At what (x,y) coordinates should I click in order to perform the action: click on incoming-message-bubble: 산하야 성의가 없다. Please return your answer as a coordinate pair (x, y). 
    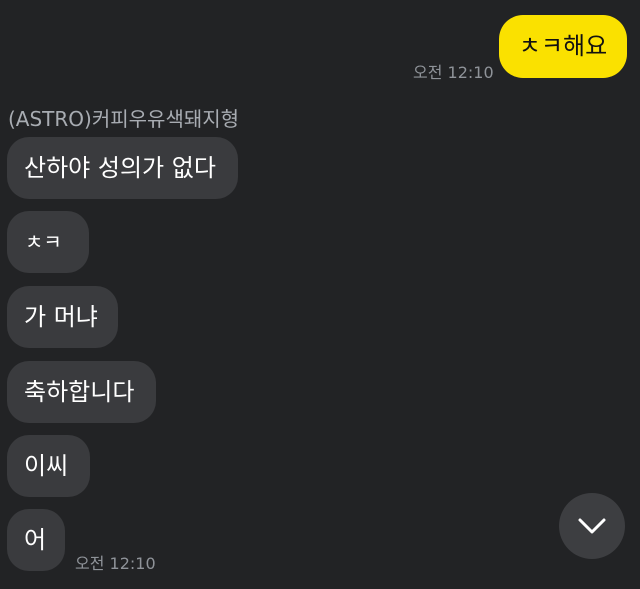
    Looking at the image, I should click on (122, 168).